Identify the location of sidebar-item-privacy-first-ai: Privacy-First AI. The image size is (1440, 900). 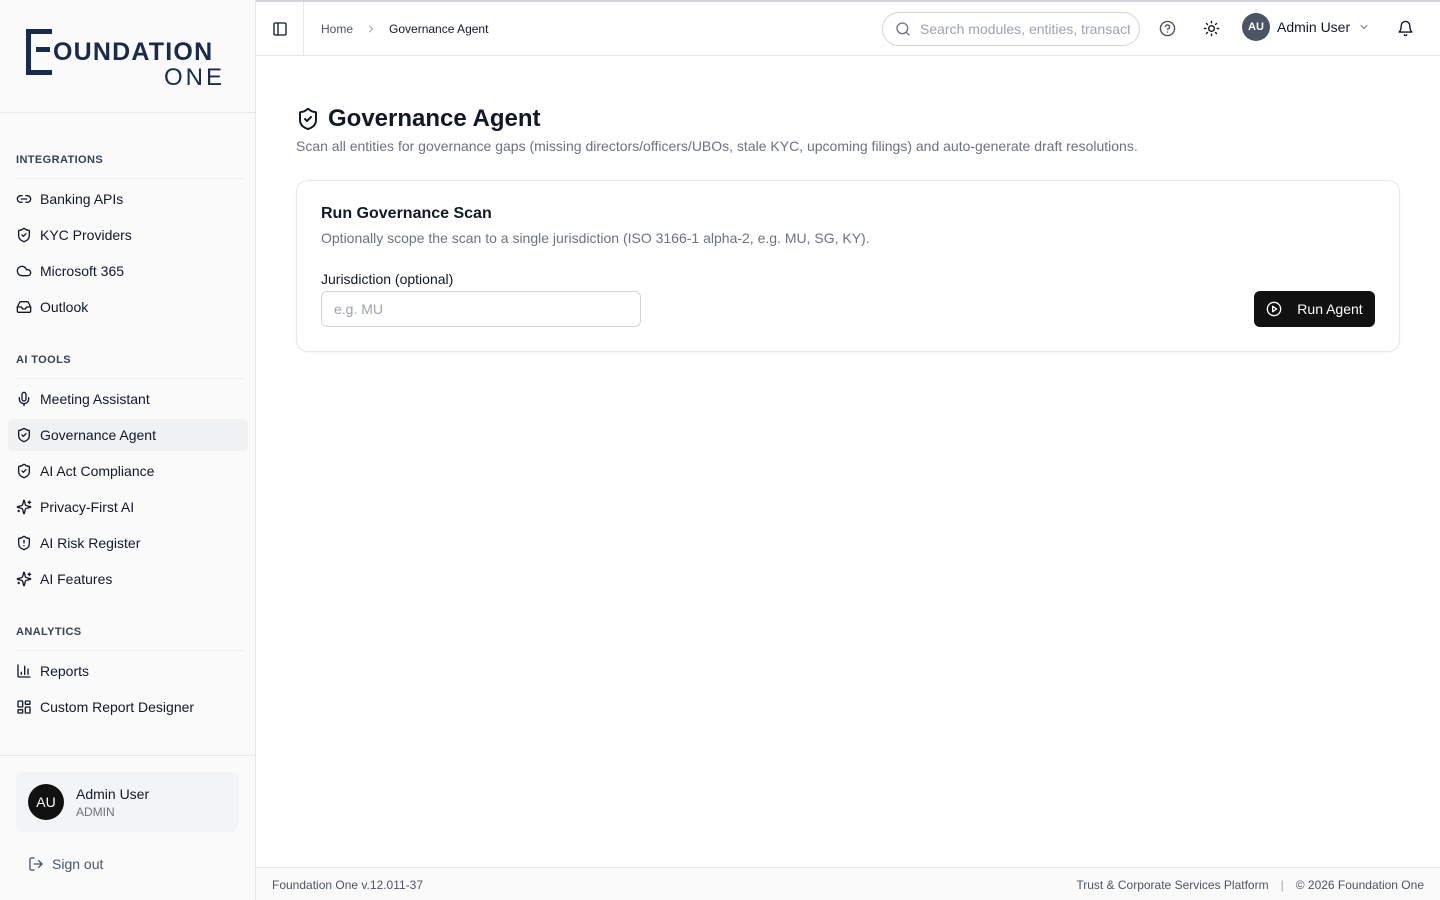
(128, 507).